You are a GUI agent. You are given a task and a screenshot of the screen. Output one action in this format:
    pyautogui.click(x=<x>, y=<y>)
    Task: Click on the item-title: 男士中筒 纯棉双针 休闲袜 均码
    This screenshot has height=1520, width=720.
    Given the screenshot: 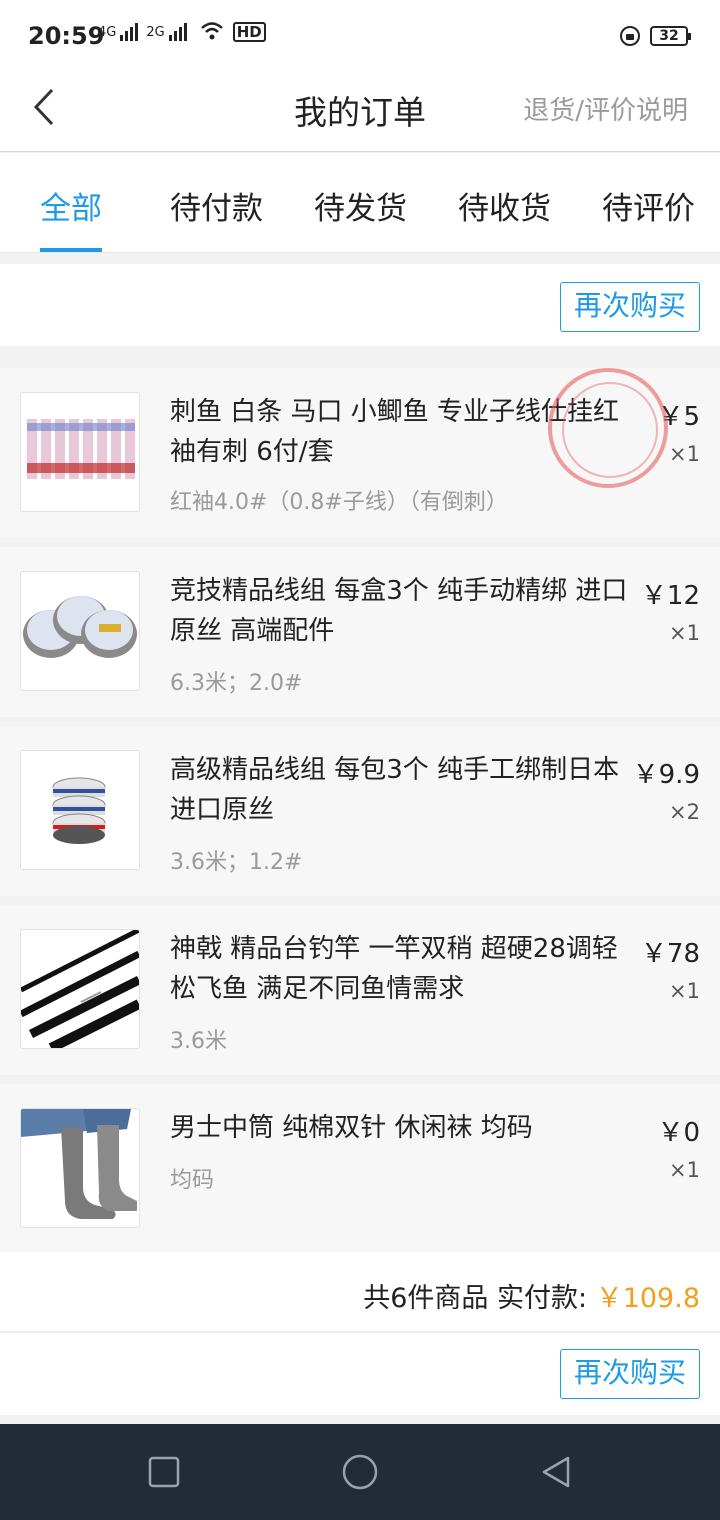 What is the action you would take?
    pyautogui.click(x=351, y=1128)
    